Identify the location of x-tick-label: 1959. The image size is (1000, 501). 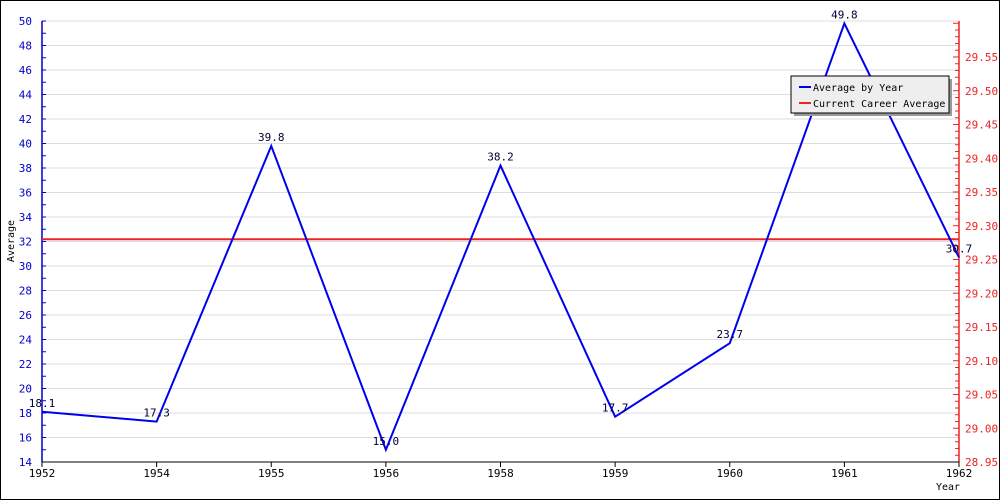
(615, 473).